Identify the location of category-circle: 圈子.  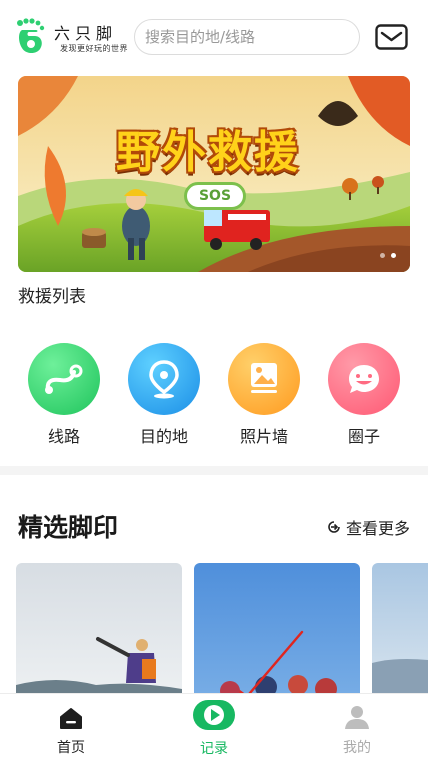
(364, 395).